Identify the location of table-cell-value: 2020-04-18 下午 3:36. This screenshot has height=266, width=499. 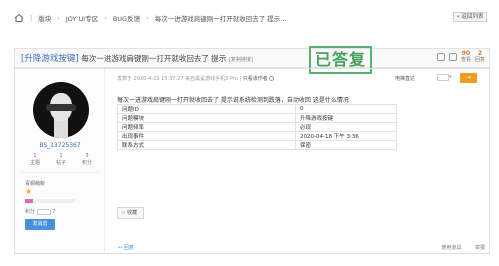
(346, 136).